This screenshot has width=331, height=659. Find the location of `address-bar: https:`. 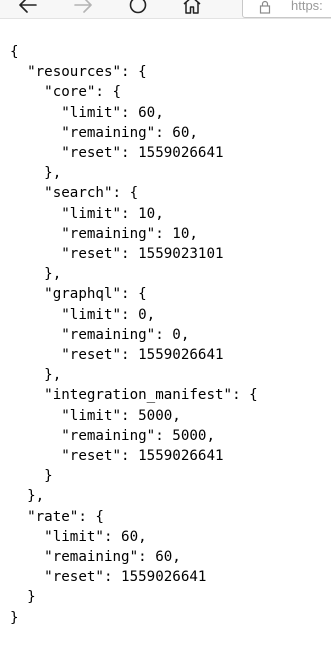

address-bar: https: is located at coordinates (286, 9).